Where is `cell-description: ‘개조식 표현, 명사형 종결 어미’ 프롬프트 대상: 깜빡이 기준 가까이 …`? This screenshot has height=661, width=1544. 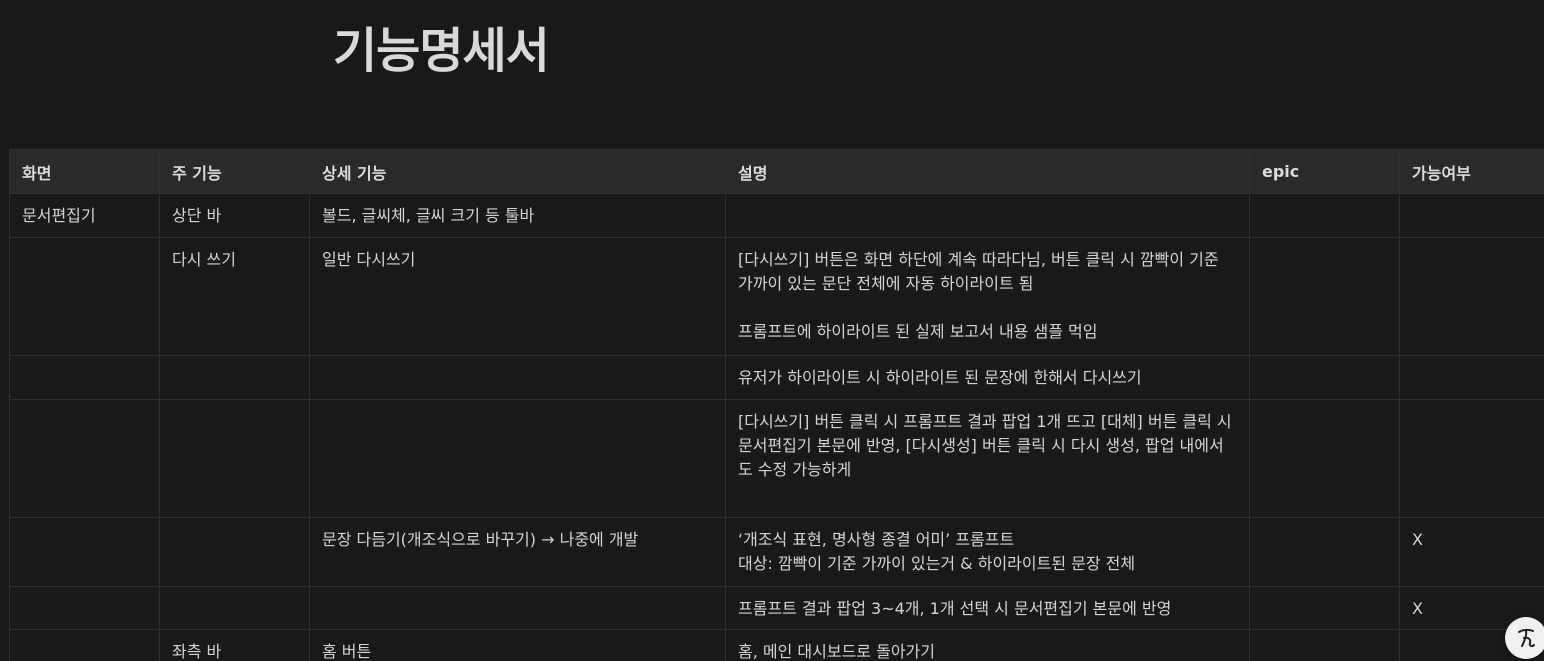 cell-description: ‘개조식 표현, 명사형 종결 어미’ 프롬프트 대상: 깜빡이 기준 가까이 … is located at coordinates (987, 552).